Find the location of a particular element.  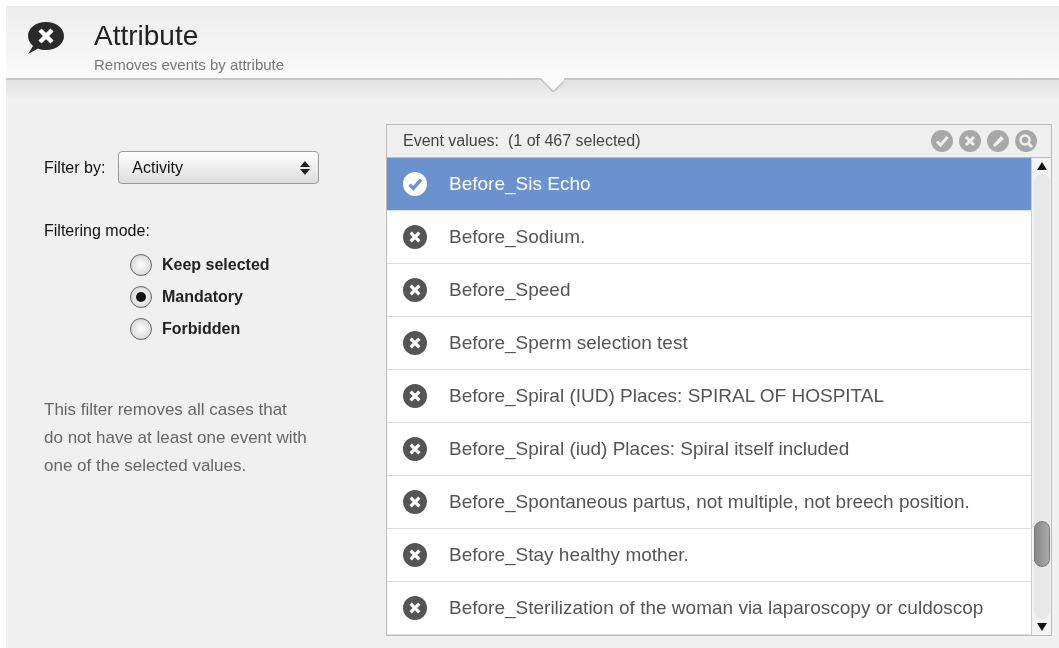

event-value-text: Before_Stay healthy mother. is located at coordinates (569, 555).